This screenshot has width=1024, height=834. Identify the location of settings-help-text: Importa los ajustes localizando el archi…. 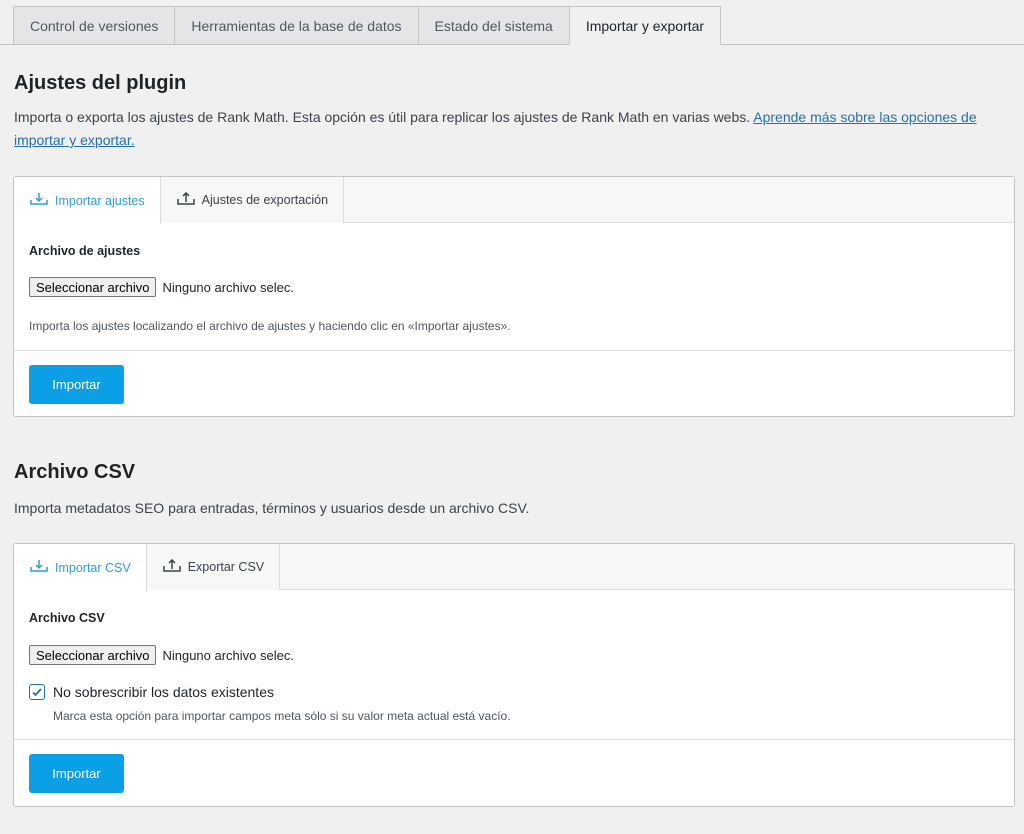
(270, 326).